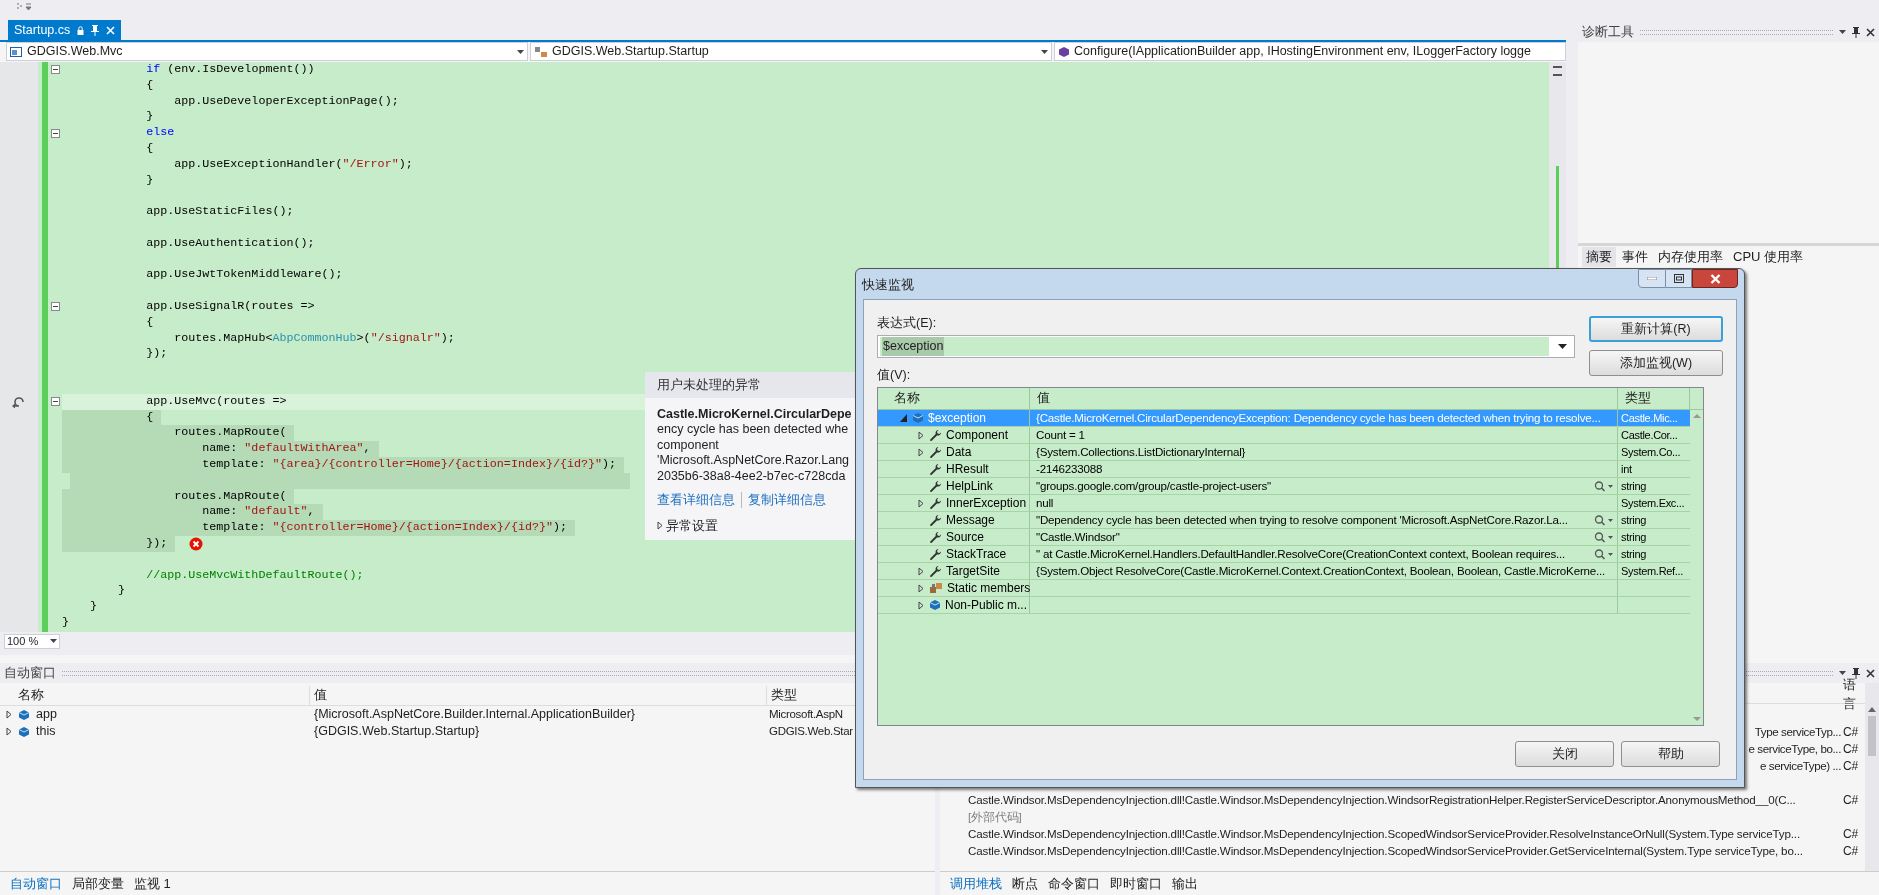  What do you see at coordinates (1284, 554) in the screenshot?
I see `watch-row: StackTrace " at Castle.MicroKernel.Handlers.DefaultHandler.ResolveCore(CreationContext context, Boolean requires... string` at bounding box center [1284, 554].